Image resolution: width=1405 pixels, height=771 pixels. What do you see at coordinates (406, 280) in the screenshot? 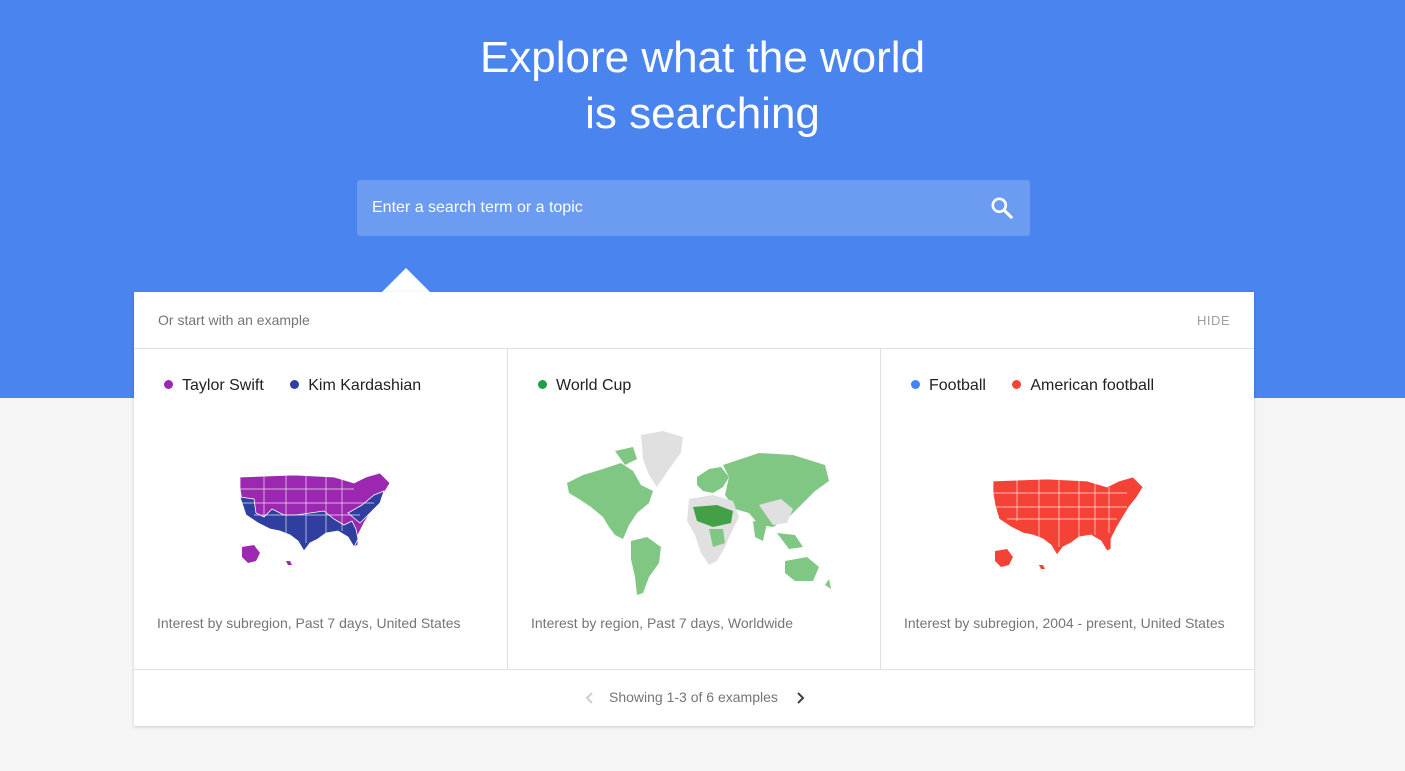
I see `panel-pointer` at bounding box center [406, 280].